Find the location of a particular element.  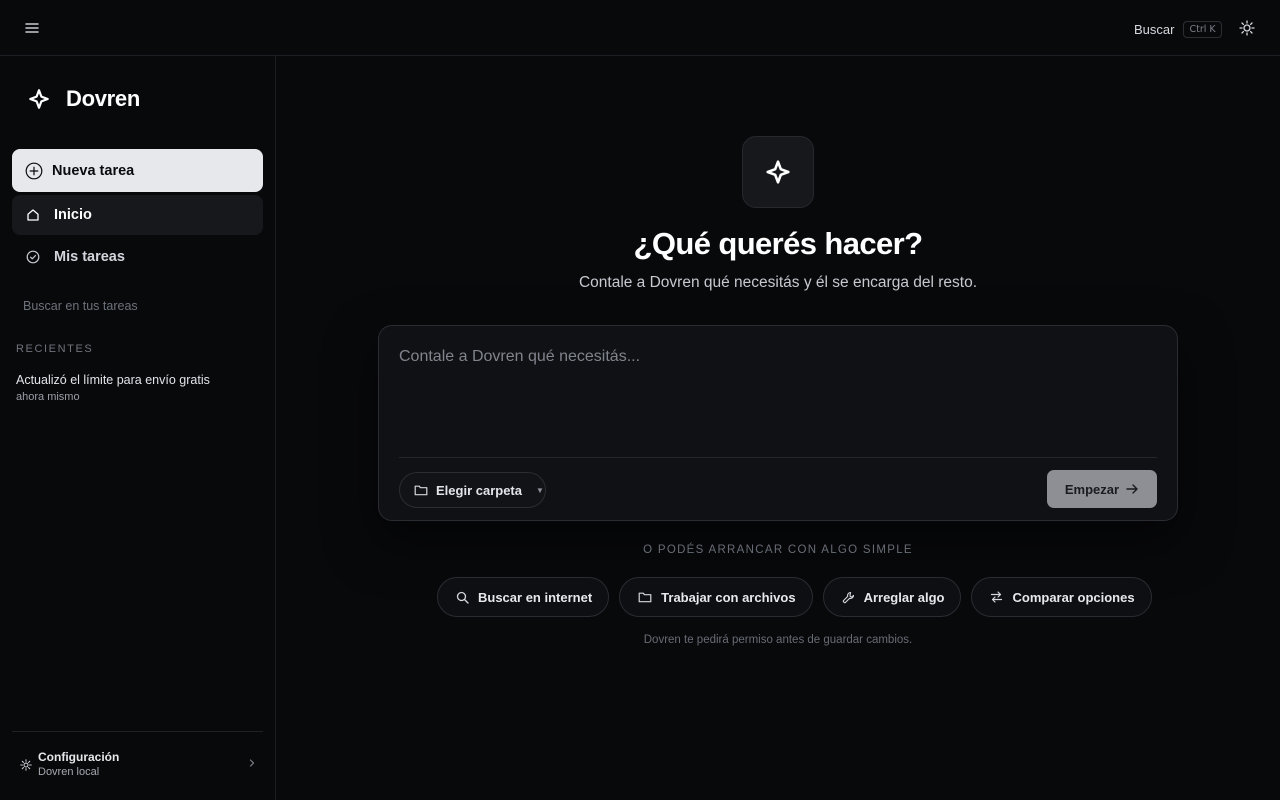

suggestion-search-internet: Buscar en internet is located at coordinates (523, 597).